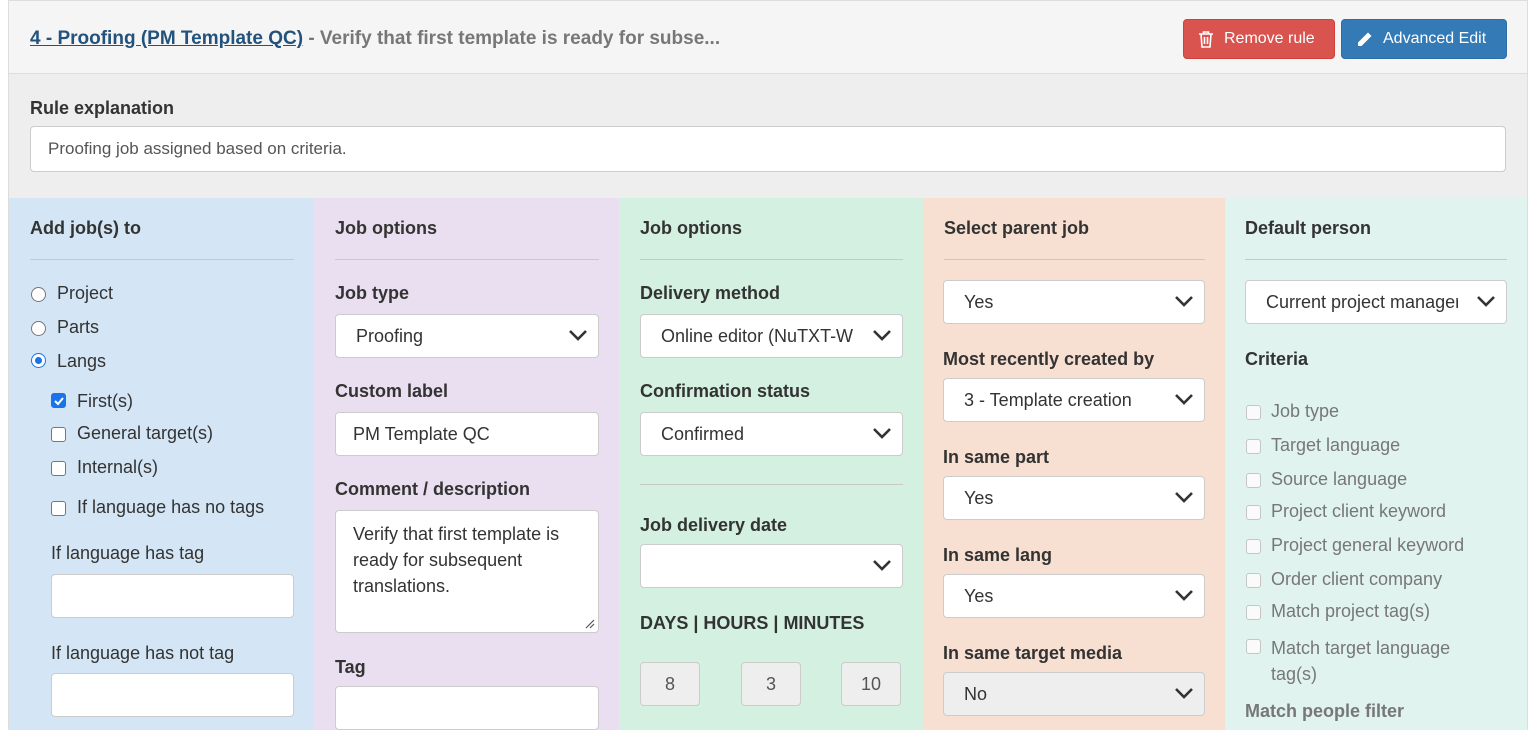  Describe the element at coordinates (1308, 228) in the screenshot. I see `default-person-heading: Default person` at that location.